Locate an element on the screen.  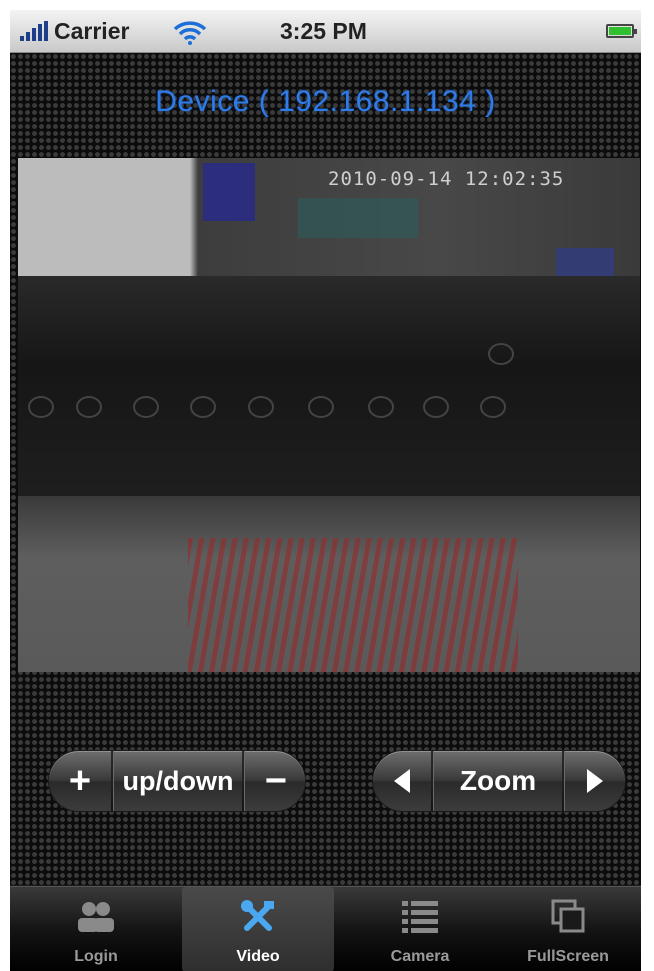
zoom-control: Zoom is located at coordinates (499, 781).